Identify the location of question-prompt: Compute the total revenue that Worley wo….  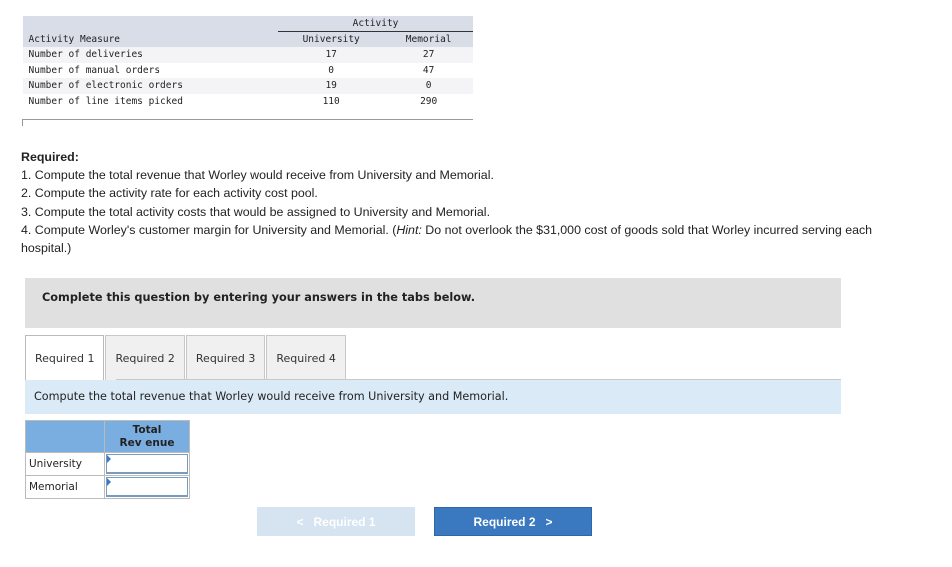
(433, 397).